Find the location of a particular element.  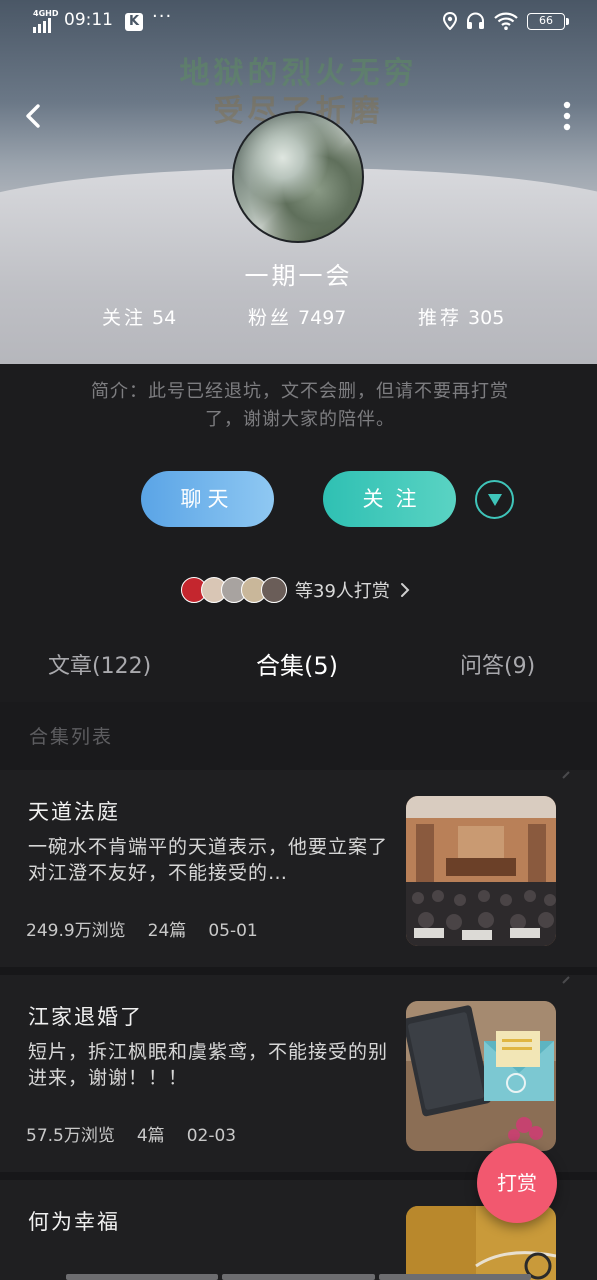

follow-dropdown-button is located at coordinates (494, 499).